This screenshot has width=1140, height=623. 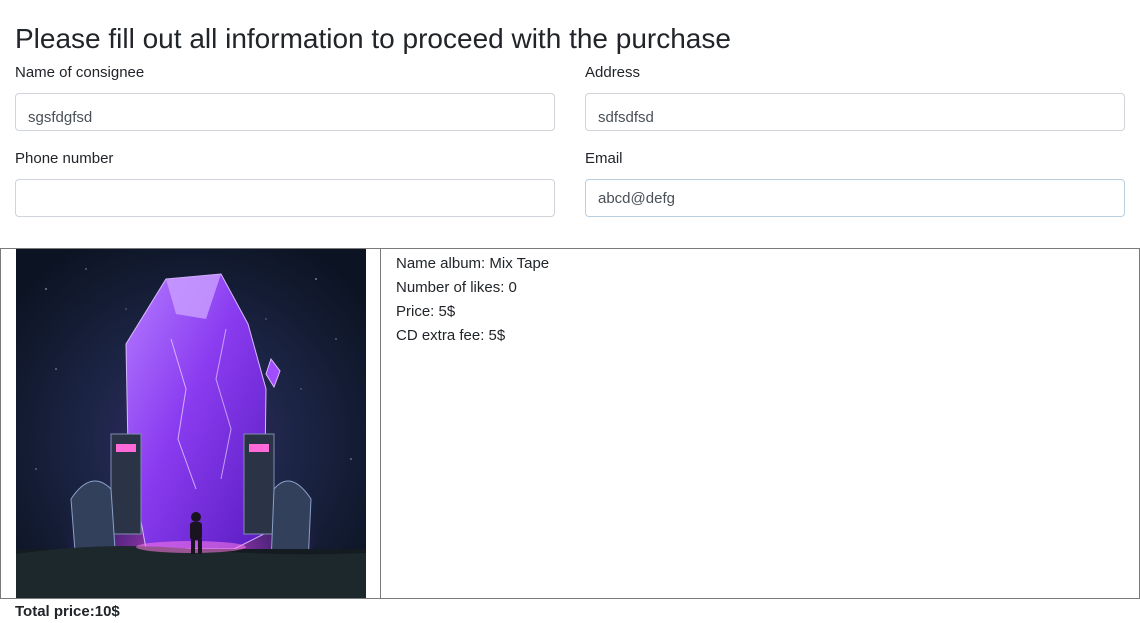 What do you see at coordinates (855, 198) in the screenshot?
I see `email-input` at bounding box center [855, 198].